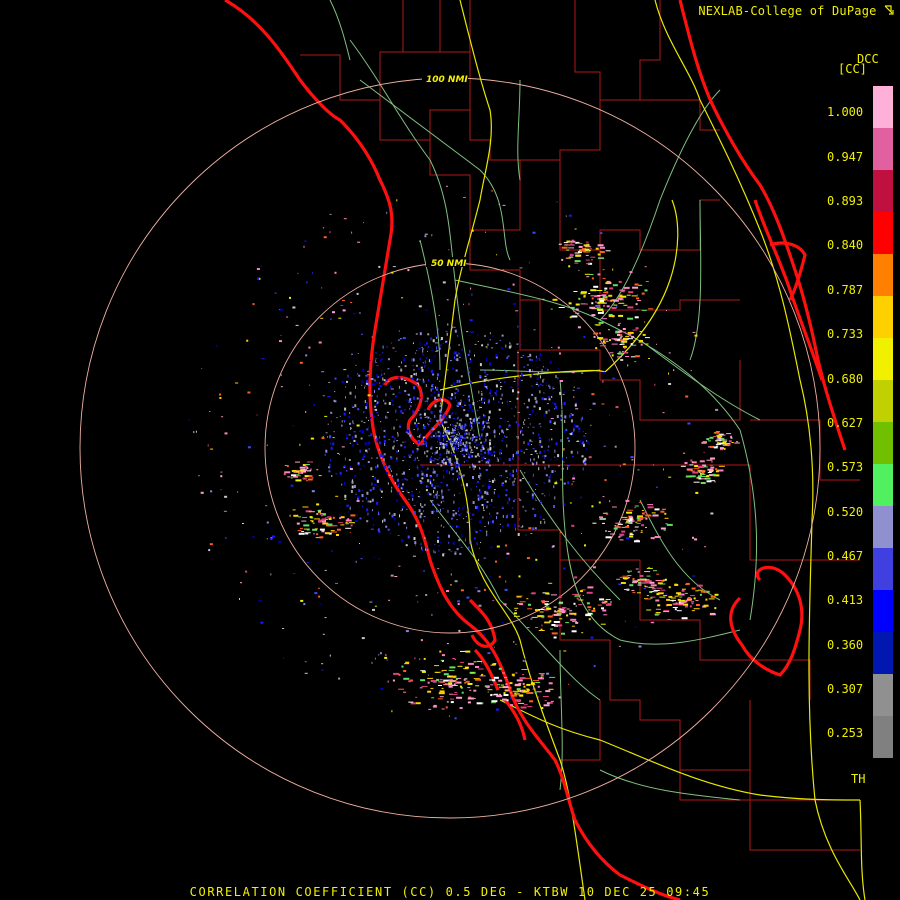 The height and width of the screenshot is (900, 900). I want to click on legend-unit: [CC], so click(852, 69).